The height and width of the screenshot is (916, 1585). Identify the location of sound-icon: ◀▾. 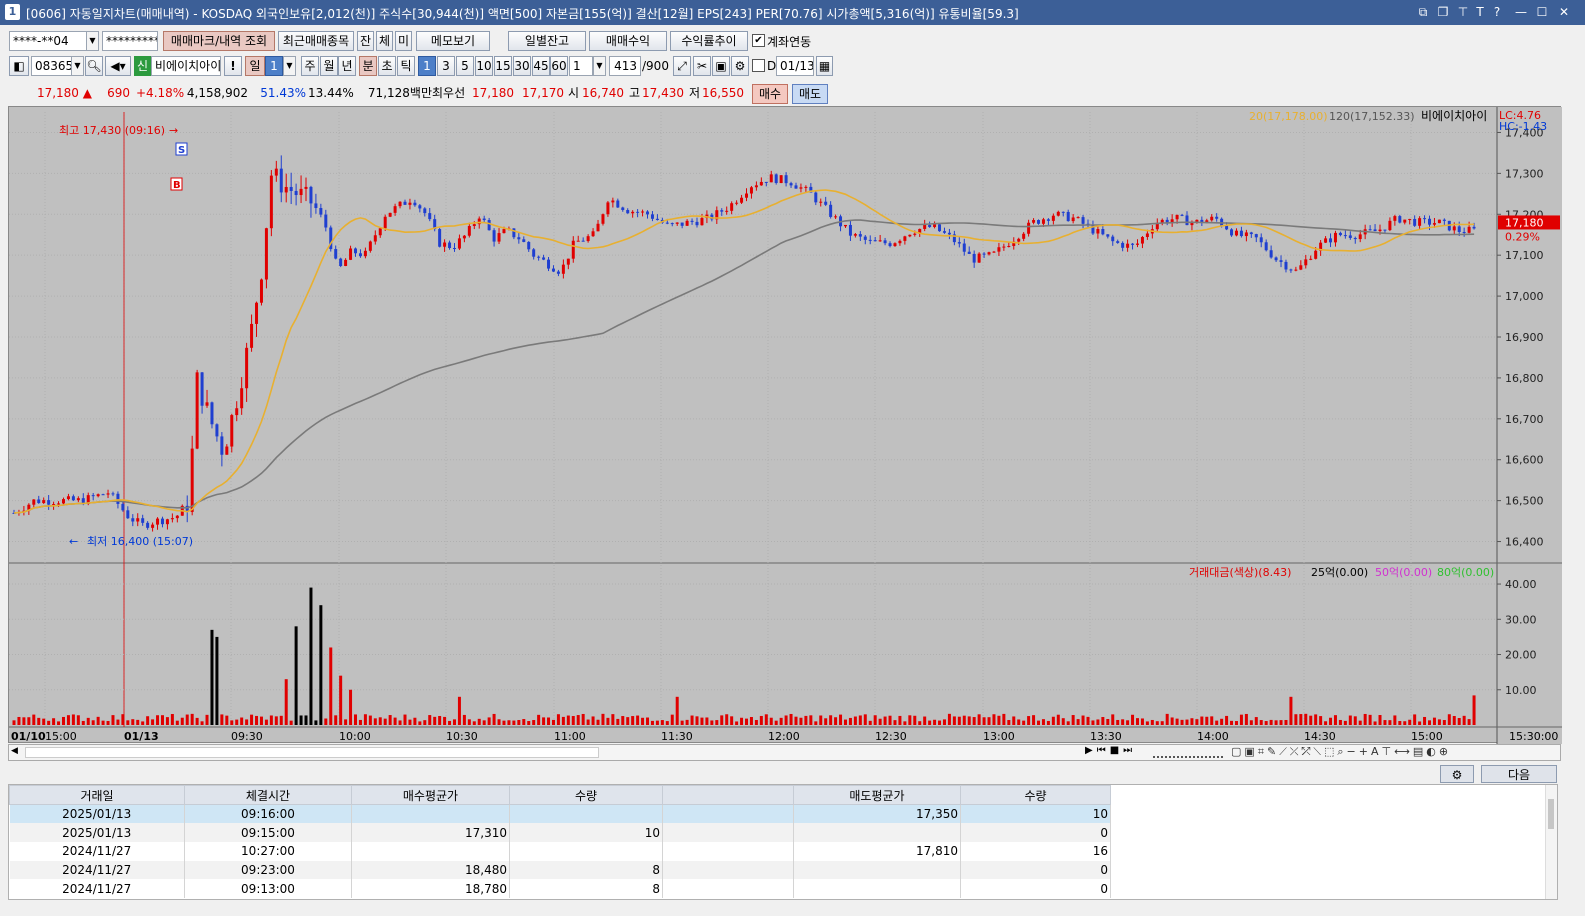
(118, 66).